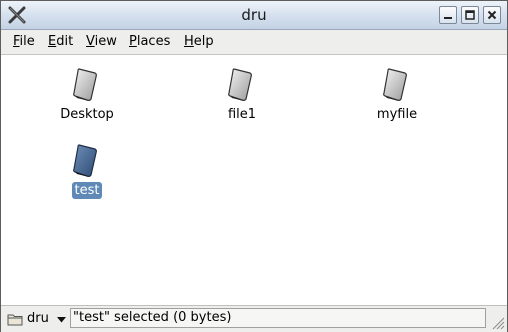  What do you see at coordinates (52, 41) in the screenshot?
I see `menu-edit-mnemonic: E` at bounding box center [52, 41].